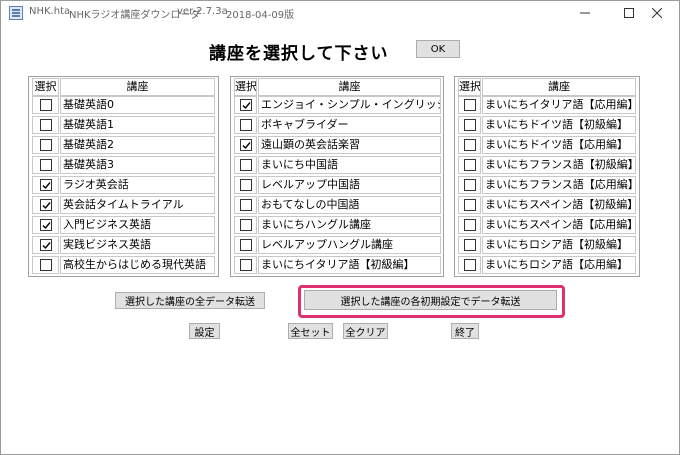  What do you see at coordinates (559, 165) in the screenshot?
I see `course-name: まいにちフランス語【初級編】` at bounding box center [559, 165].